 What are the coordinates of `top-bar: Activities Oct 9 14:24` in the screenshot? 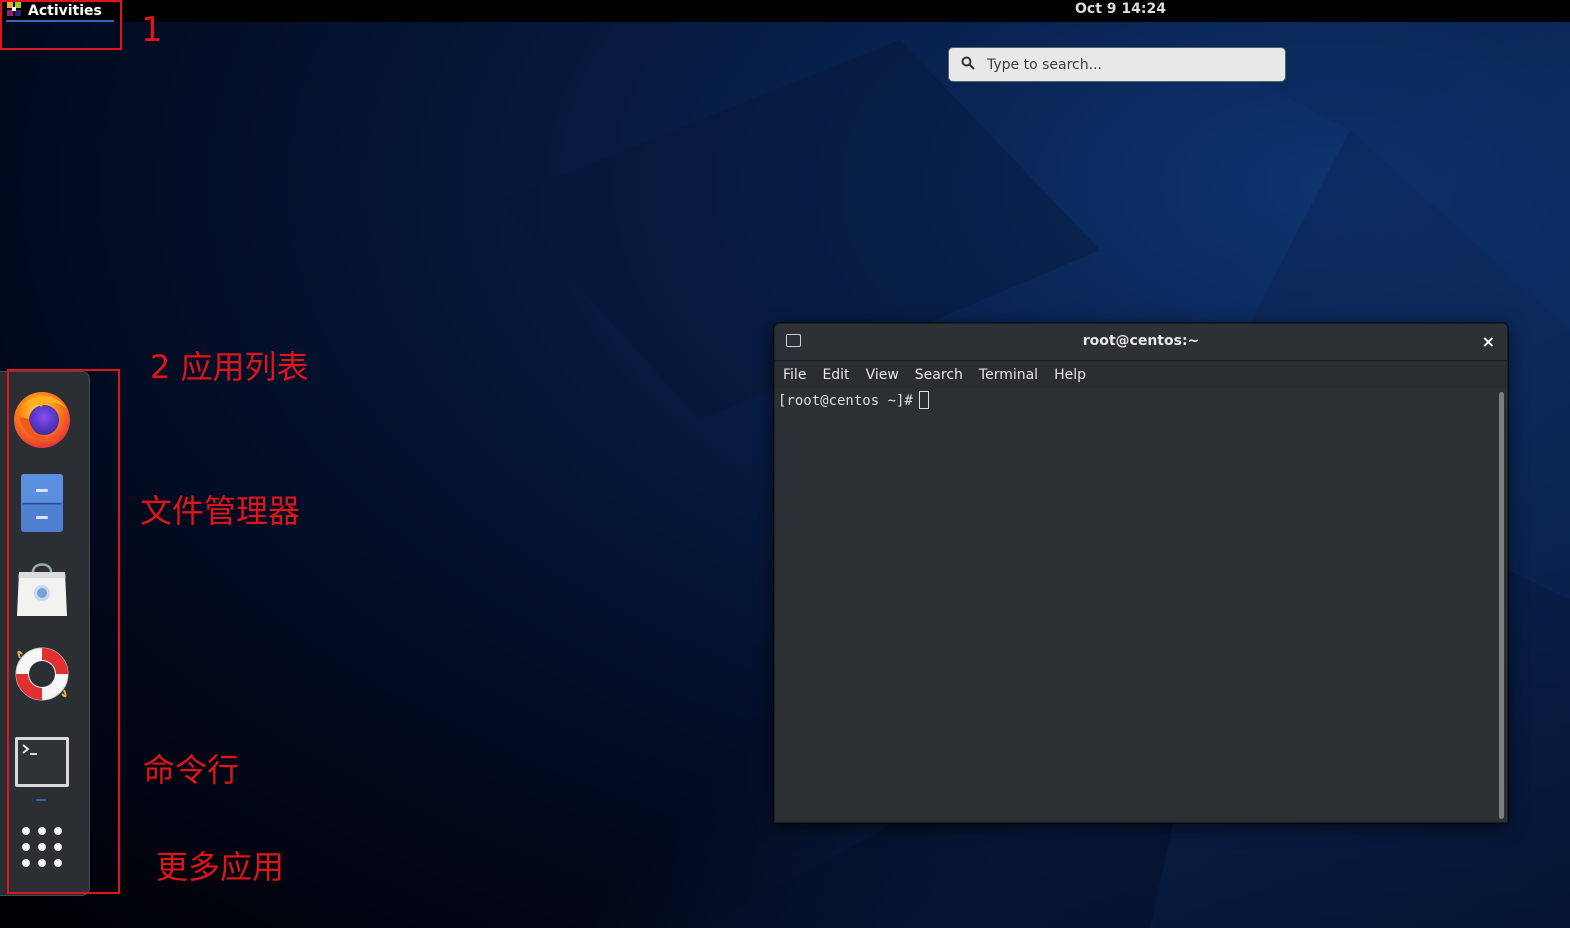 It's located at (785, 11).